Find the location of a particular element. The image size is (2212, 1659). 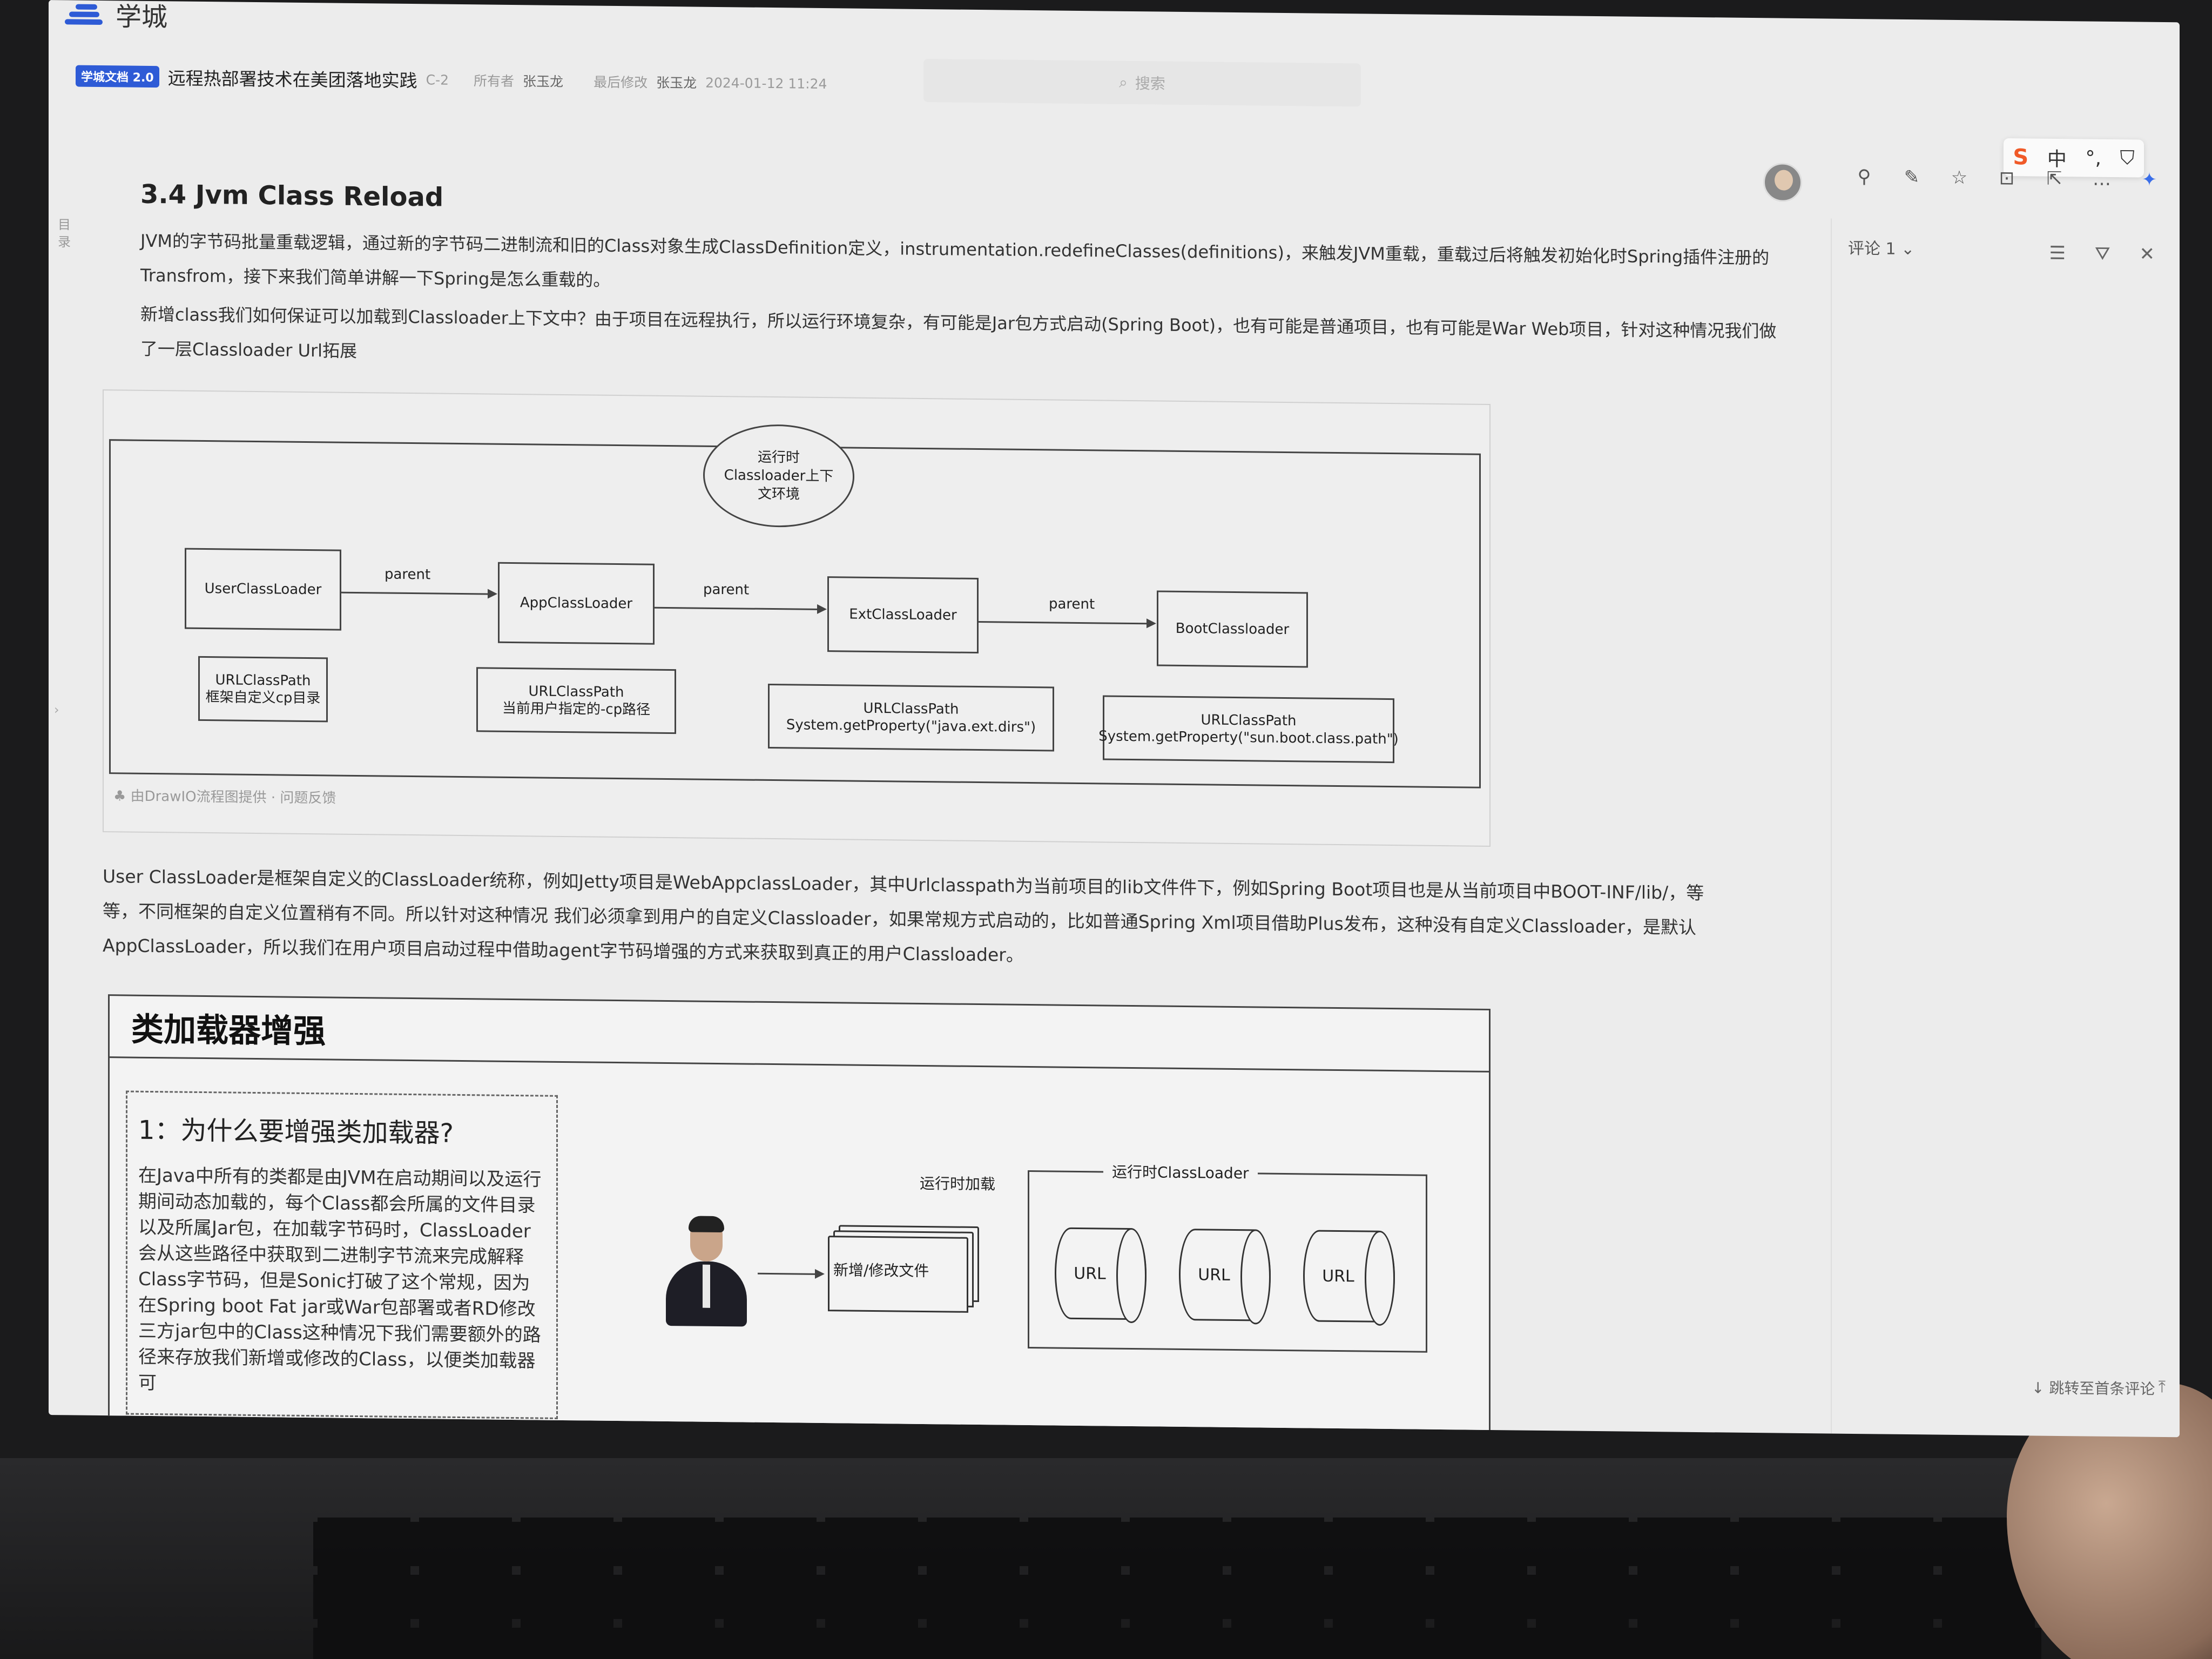

star-icon: ☆ is located at coordinates (1959, 178).